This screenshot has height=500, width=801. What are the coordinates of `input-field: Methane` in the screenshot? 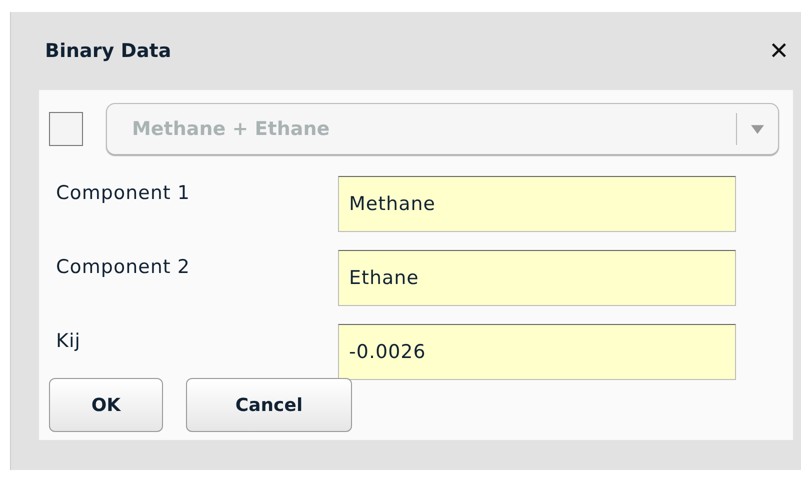 It's located at (537, 204).